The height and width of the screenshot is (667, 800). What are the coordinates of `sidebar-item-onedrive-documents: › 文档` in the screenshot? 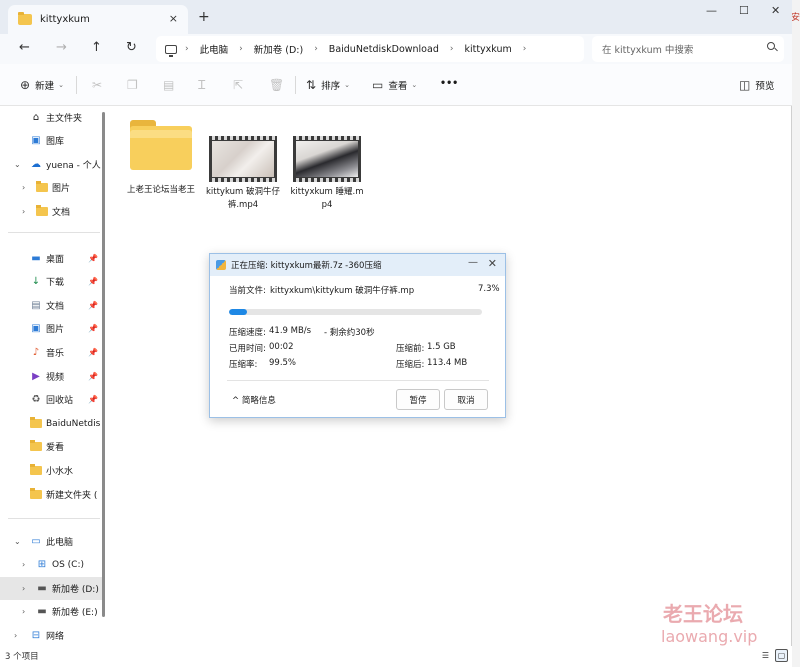 It's located at (52, 211).